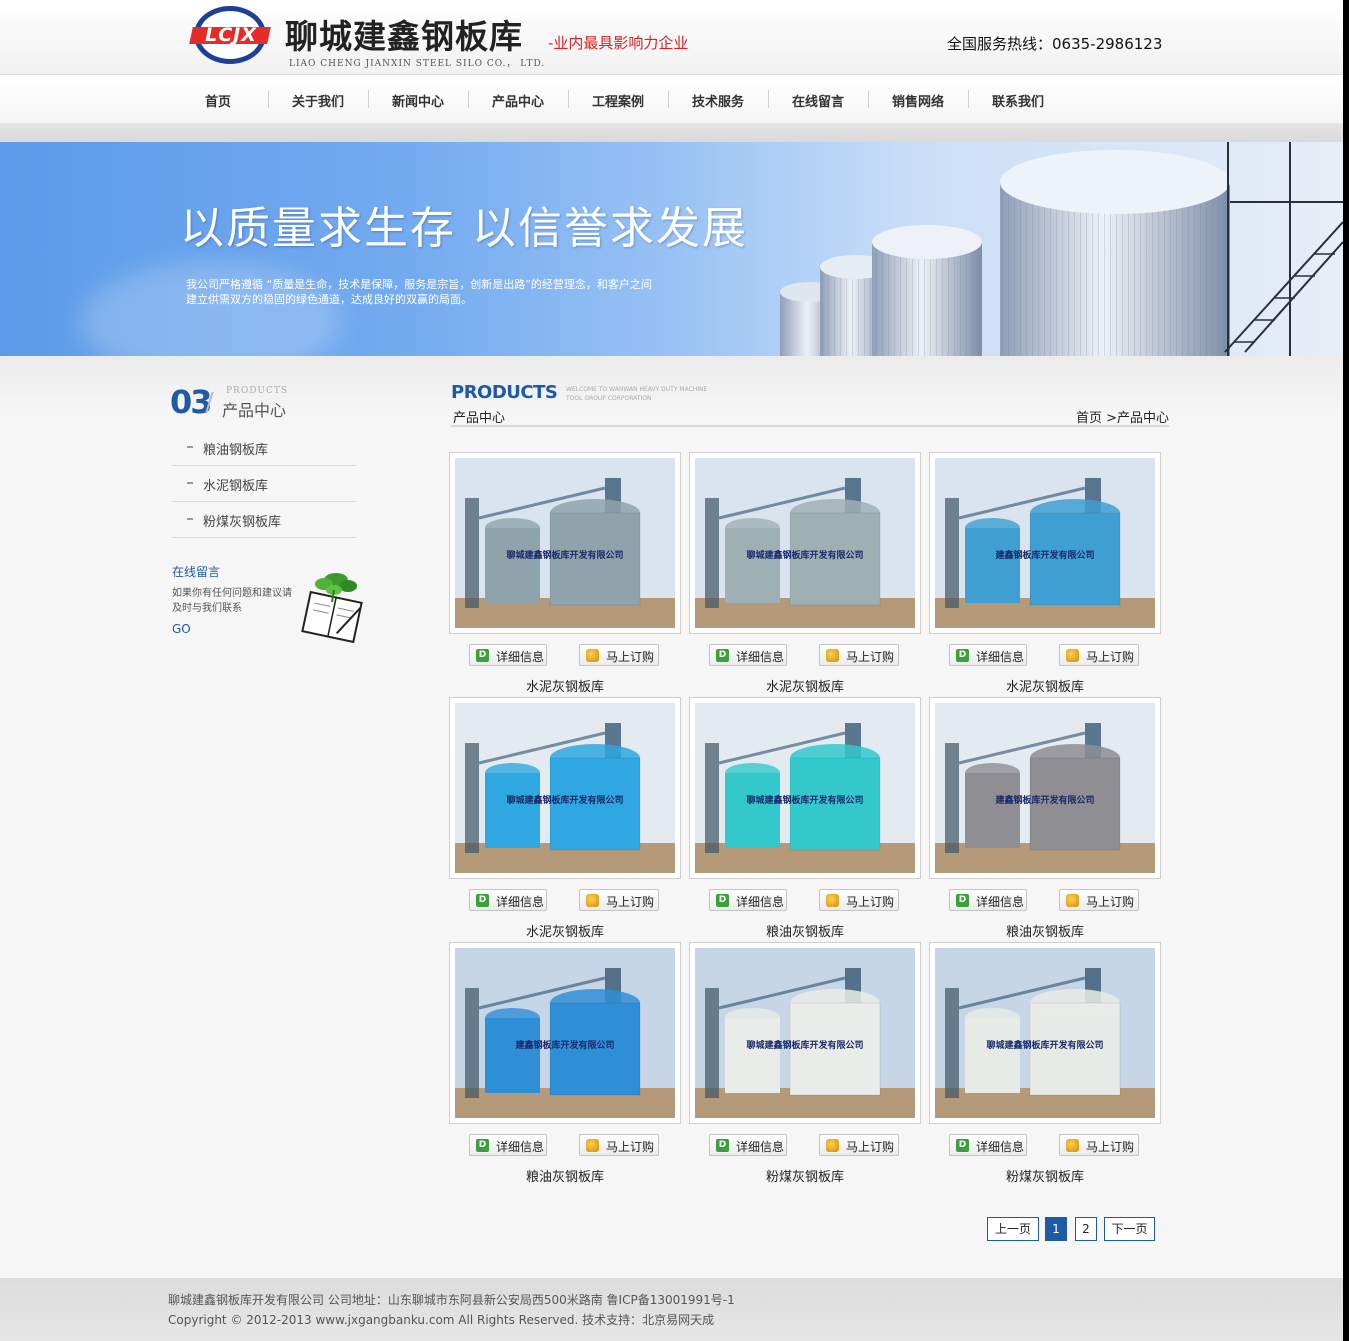 The width and height of the screenshot is (1349, 1341). Describe the element at coordinates (181, 629) in the screenshot. I see `message-go-link: GO` at that location.